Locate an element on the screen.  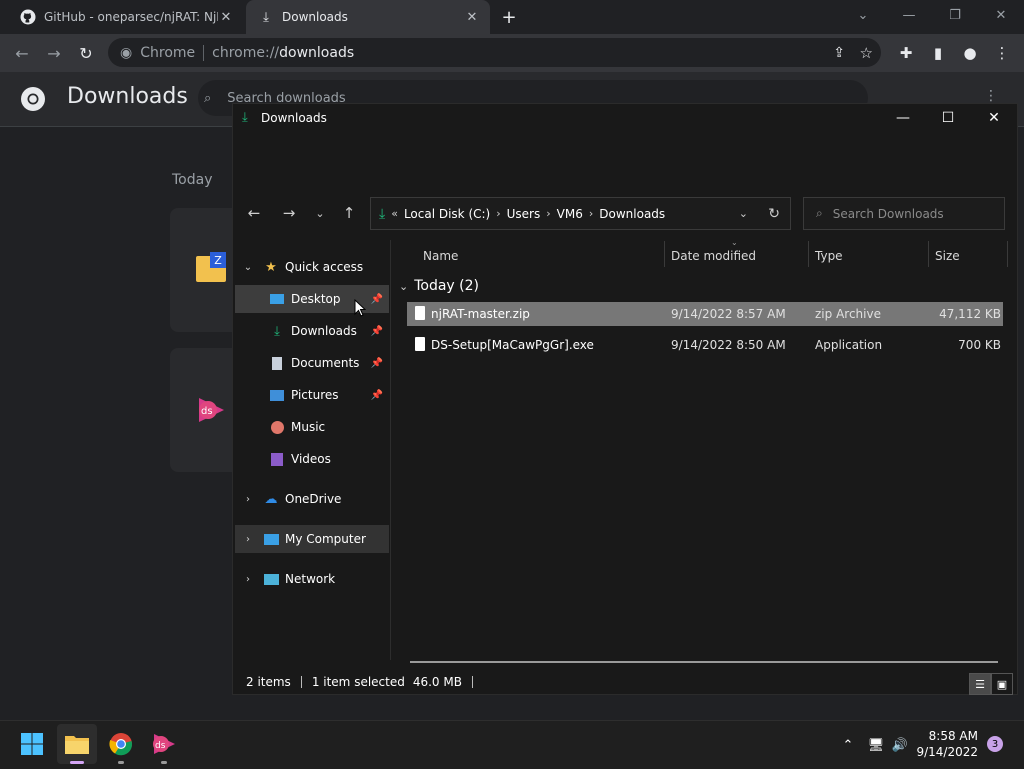
nav-item-videos: Videos is located at coordinates (312, 459).